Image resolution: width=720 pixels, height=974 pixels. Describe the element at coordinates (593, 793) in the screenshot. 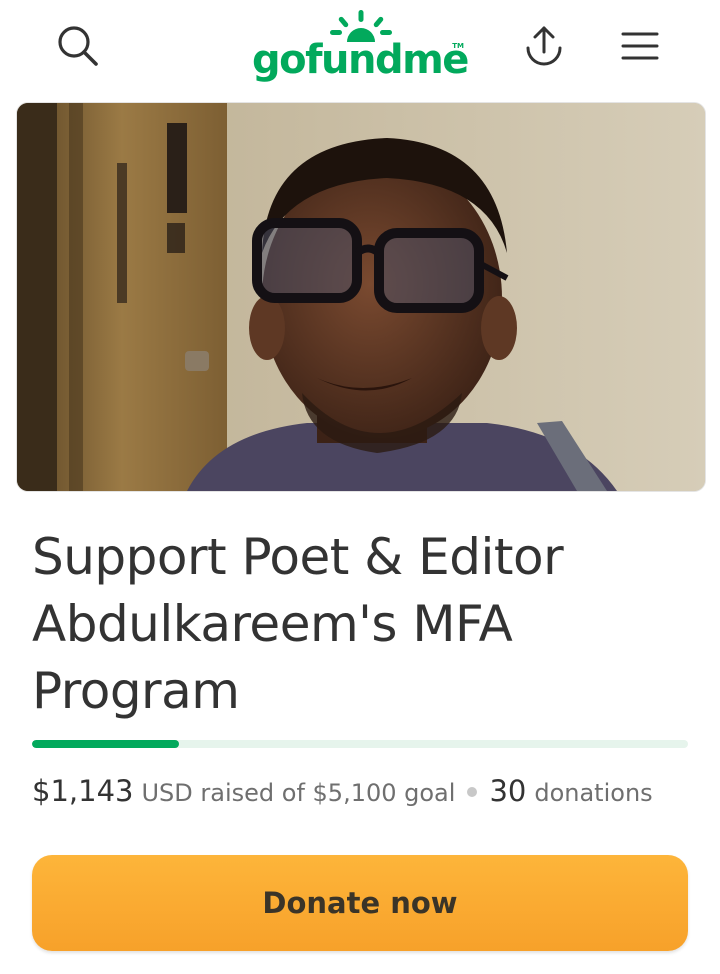

I see `donations-label: donations` at that location.